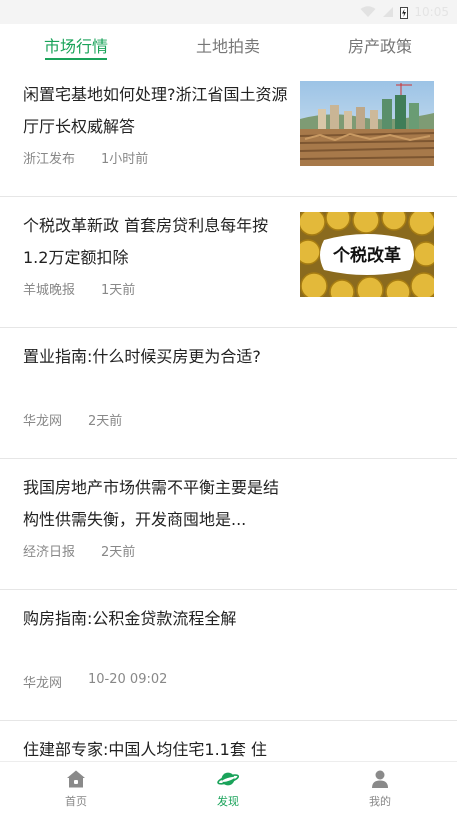 The image size is (457, 813). Describe the element at coordinates (388, 12) in the screenshot. I see `signal-icon` at that location.